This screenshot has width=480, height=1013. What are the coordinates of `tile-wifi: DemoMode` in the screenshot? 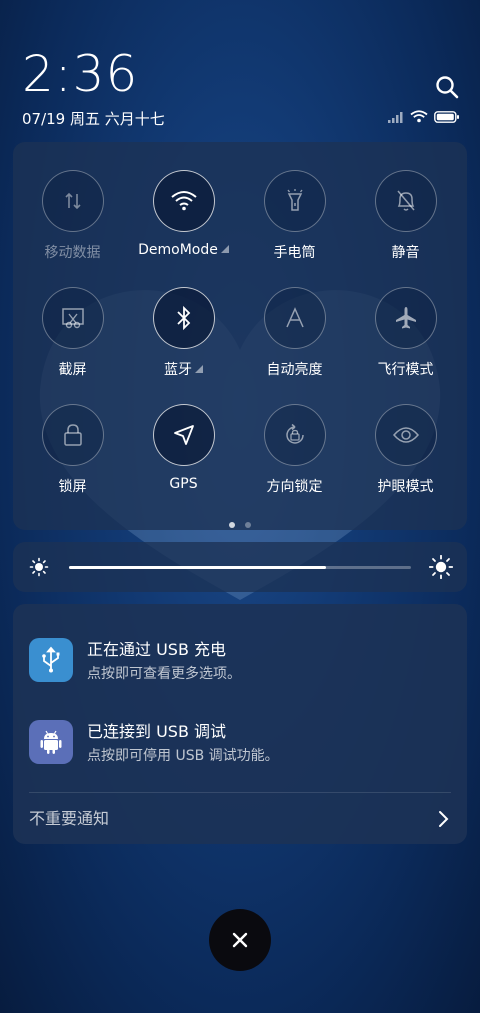 It's located at (183, 225).